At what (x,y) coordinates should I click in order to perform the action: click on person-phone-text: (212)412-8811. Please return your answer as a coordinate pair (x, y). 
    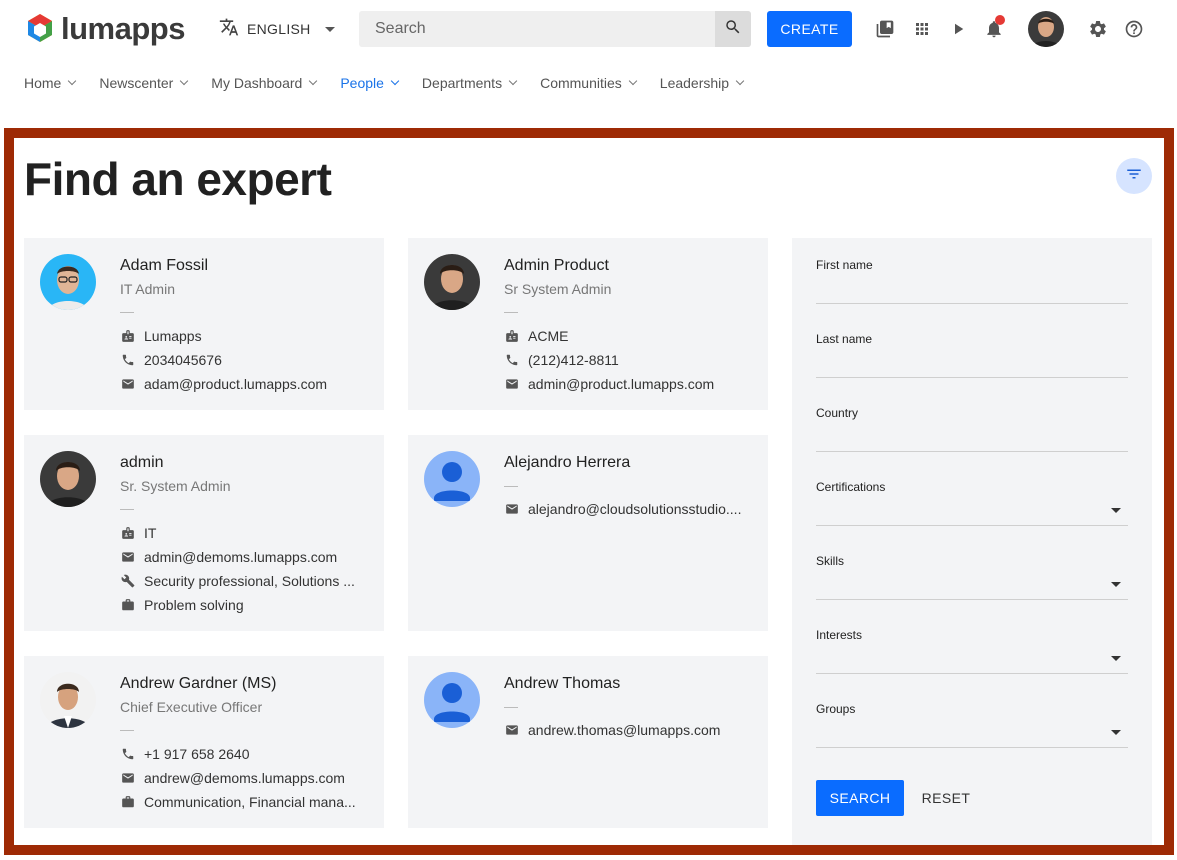
    Looking at the image, I should click on (573, 360).